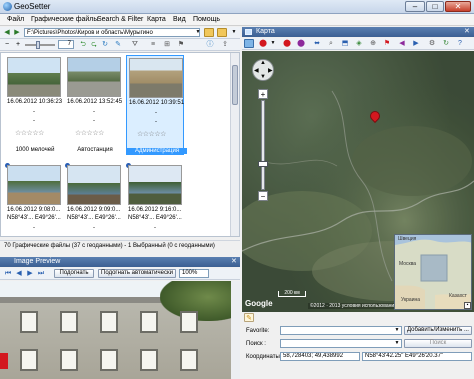 The image size is (474, 379). I want to click on select-icon: ⊞, so click(167, 44).